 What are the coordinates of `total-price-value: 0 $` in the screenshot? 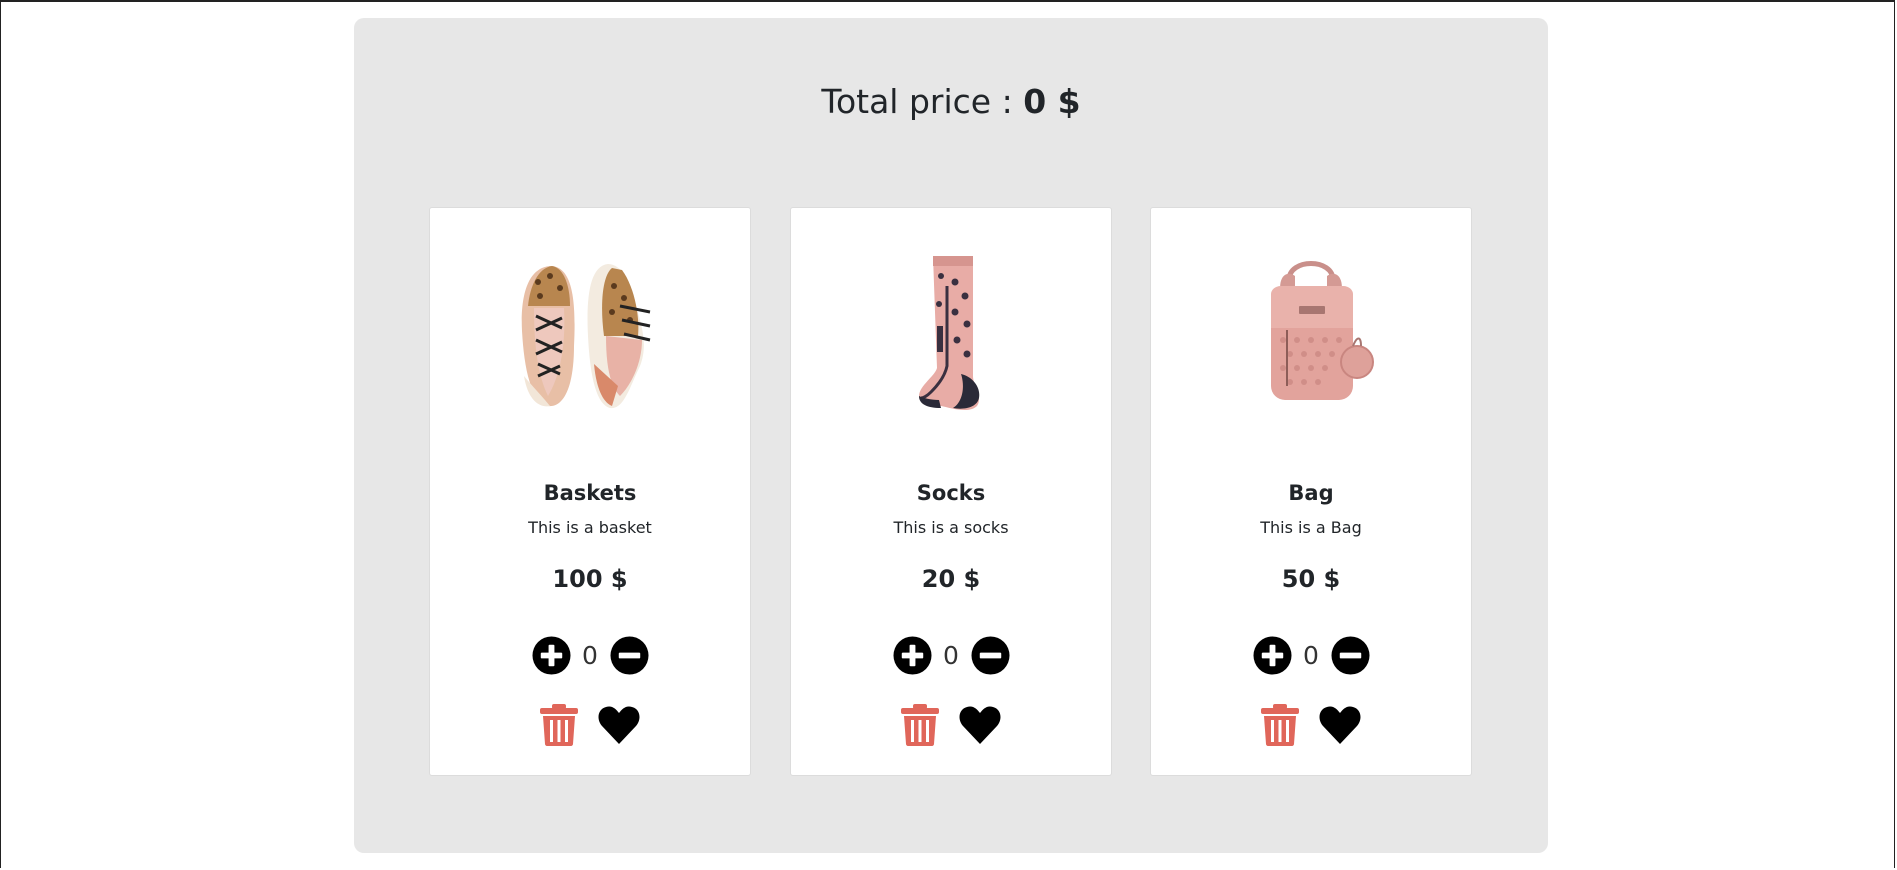 It's located at (1052, 101).